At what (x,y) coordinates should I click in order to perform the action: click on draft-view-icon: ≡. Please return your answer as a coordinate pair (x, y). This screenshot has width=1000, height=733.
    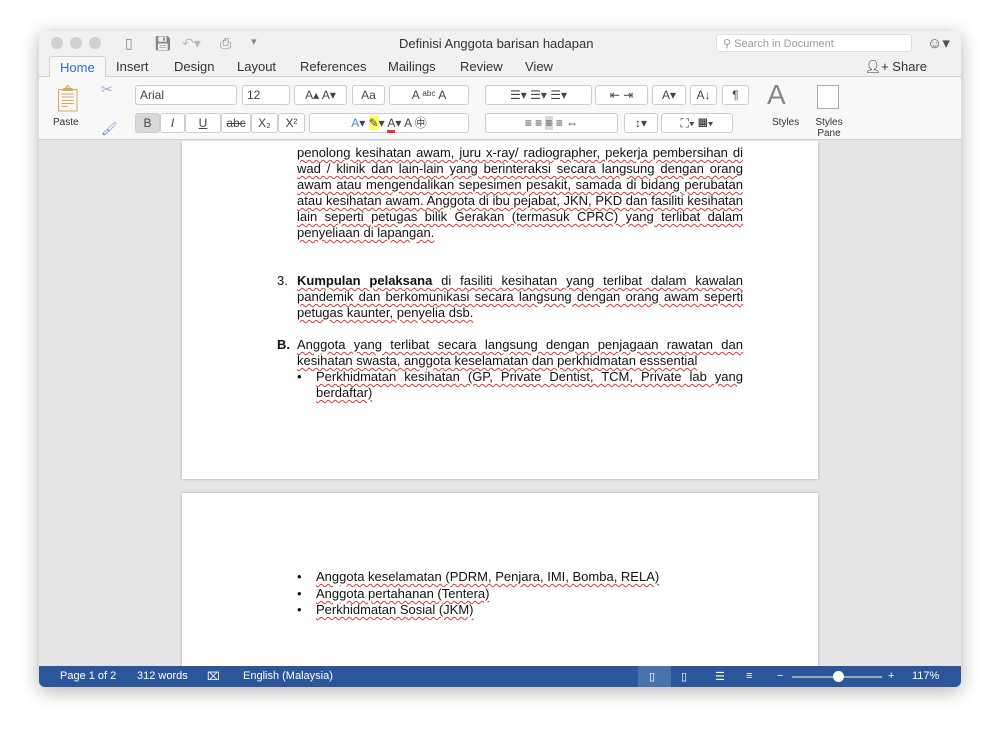
    Looking at the image, I should click on (749, 676).